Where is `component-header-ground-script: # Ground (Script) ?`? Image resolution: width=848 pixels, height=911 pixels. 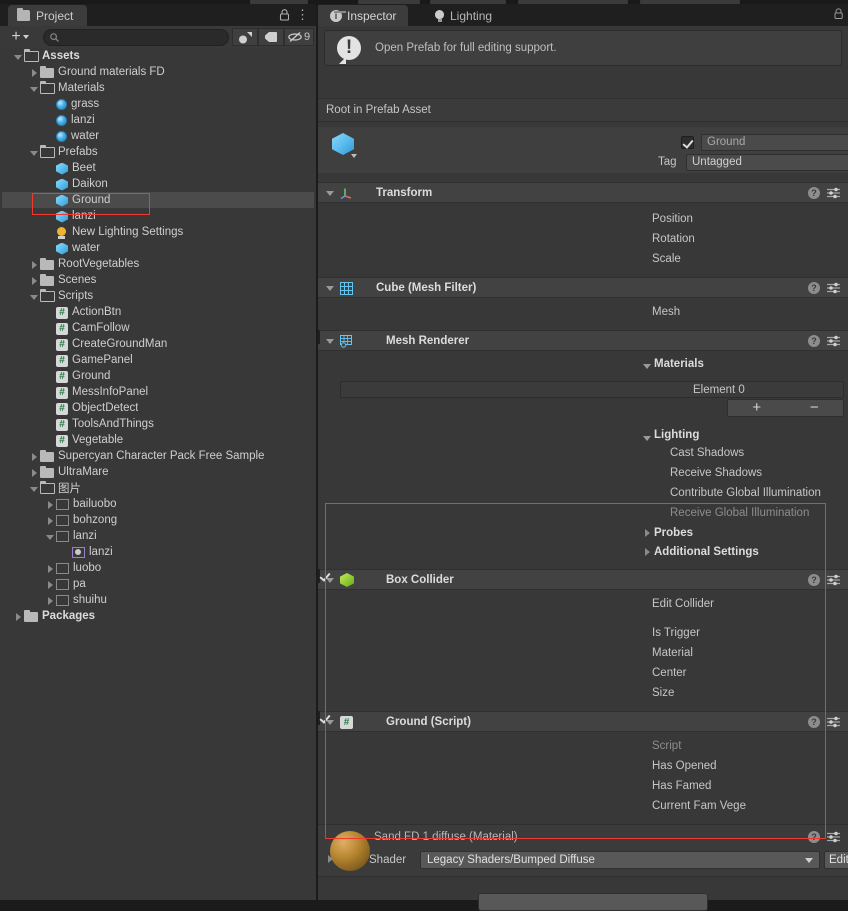
component-header-ground-script: # Ground (Script) ? is located at coordinates (583, 721).